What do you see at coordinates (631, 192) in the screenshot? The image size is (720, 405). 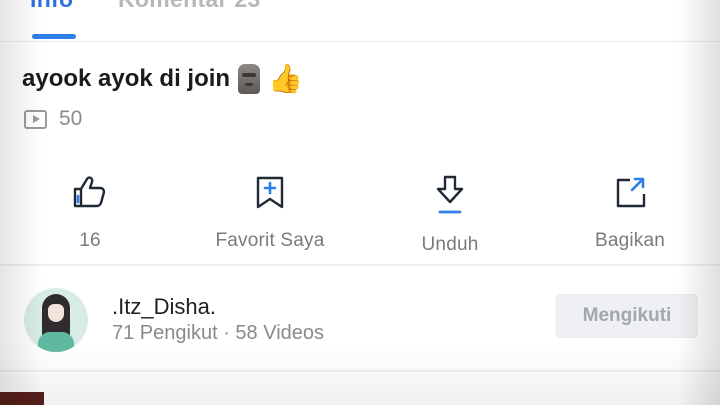 I see `share-icon` at bounding box center [631, 192].